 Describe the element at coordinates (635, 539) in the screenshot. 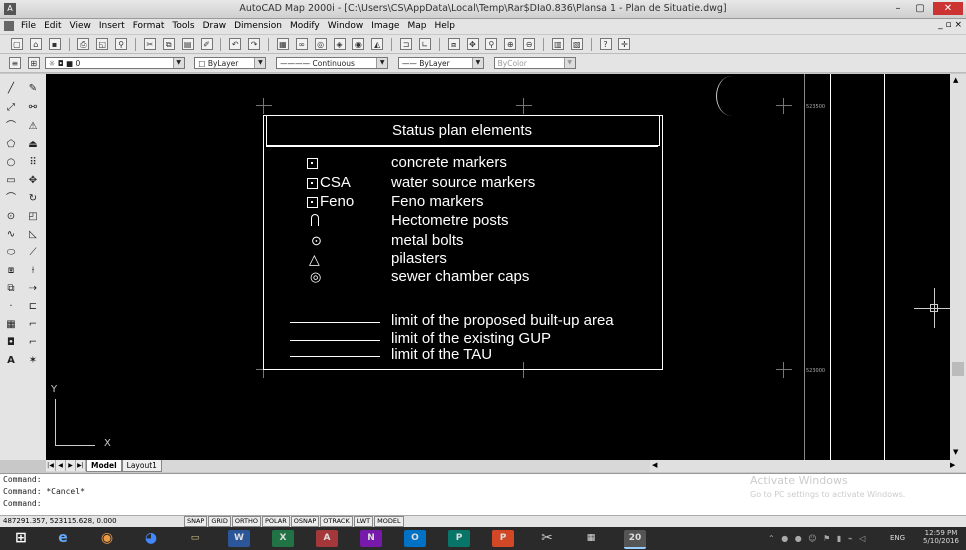

I see `autocad-taskbar-icon: 20` at that location.